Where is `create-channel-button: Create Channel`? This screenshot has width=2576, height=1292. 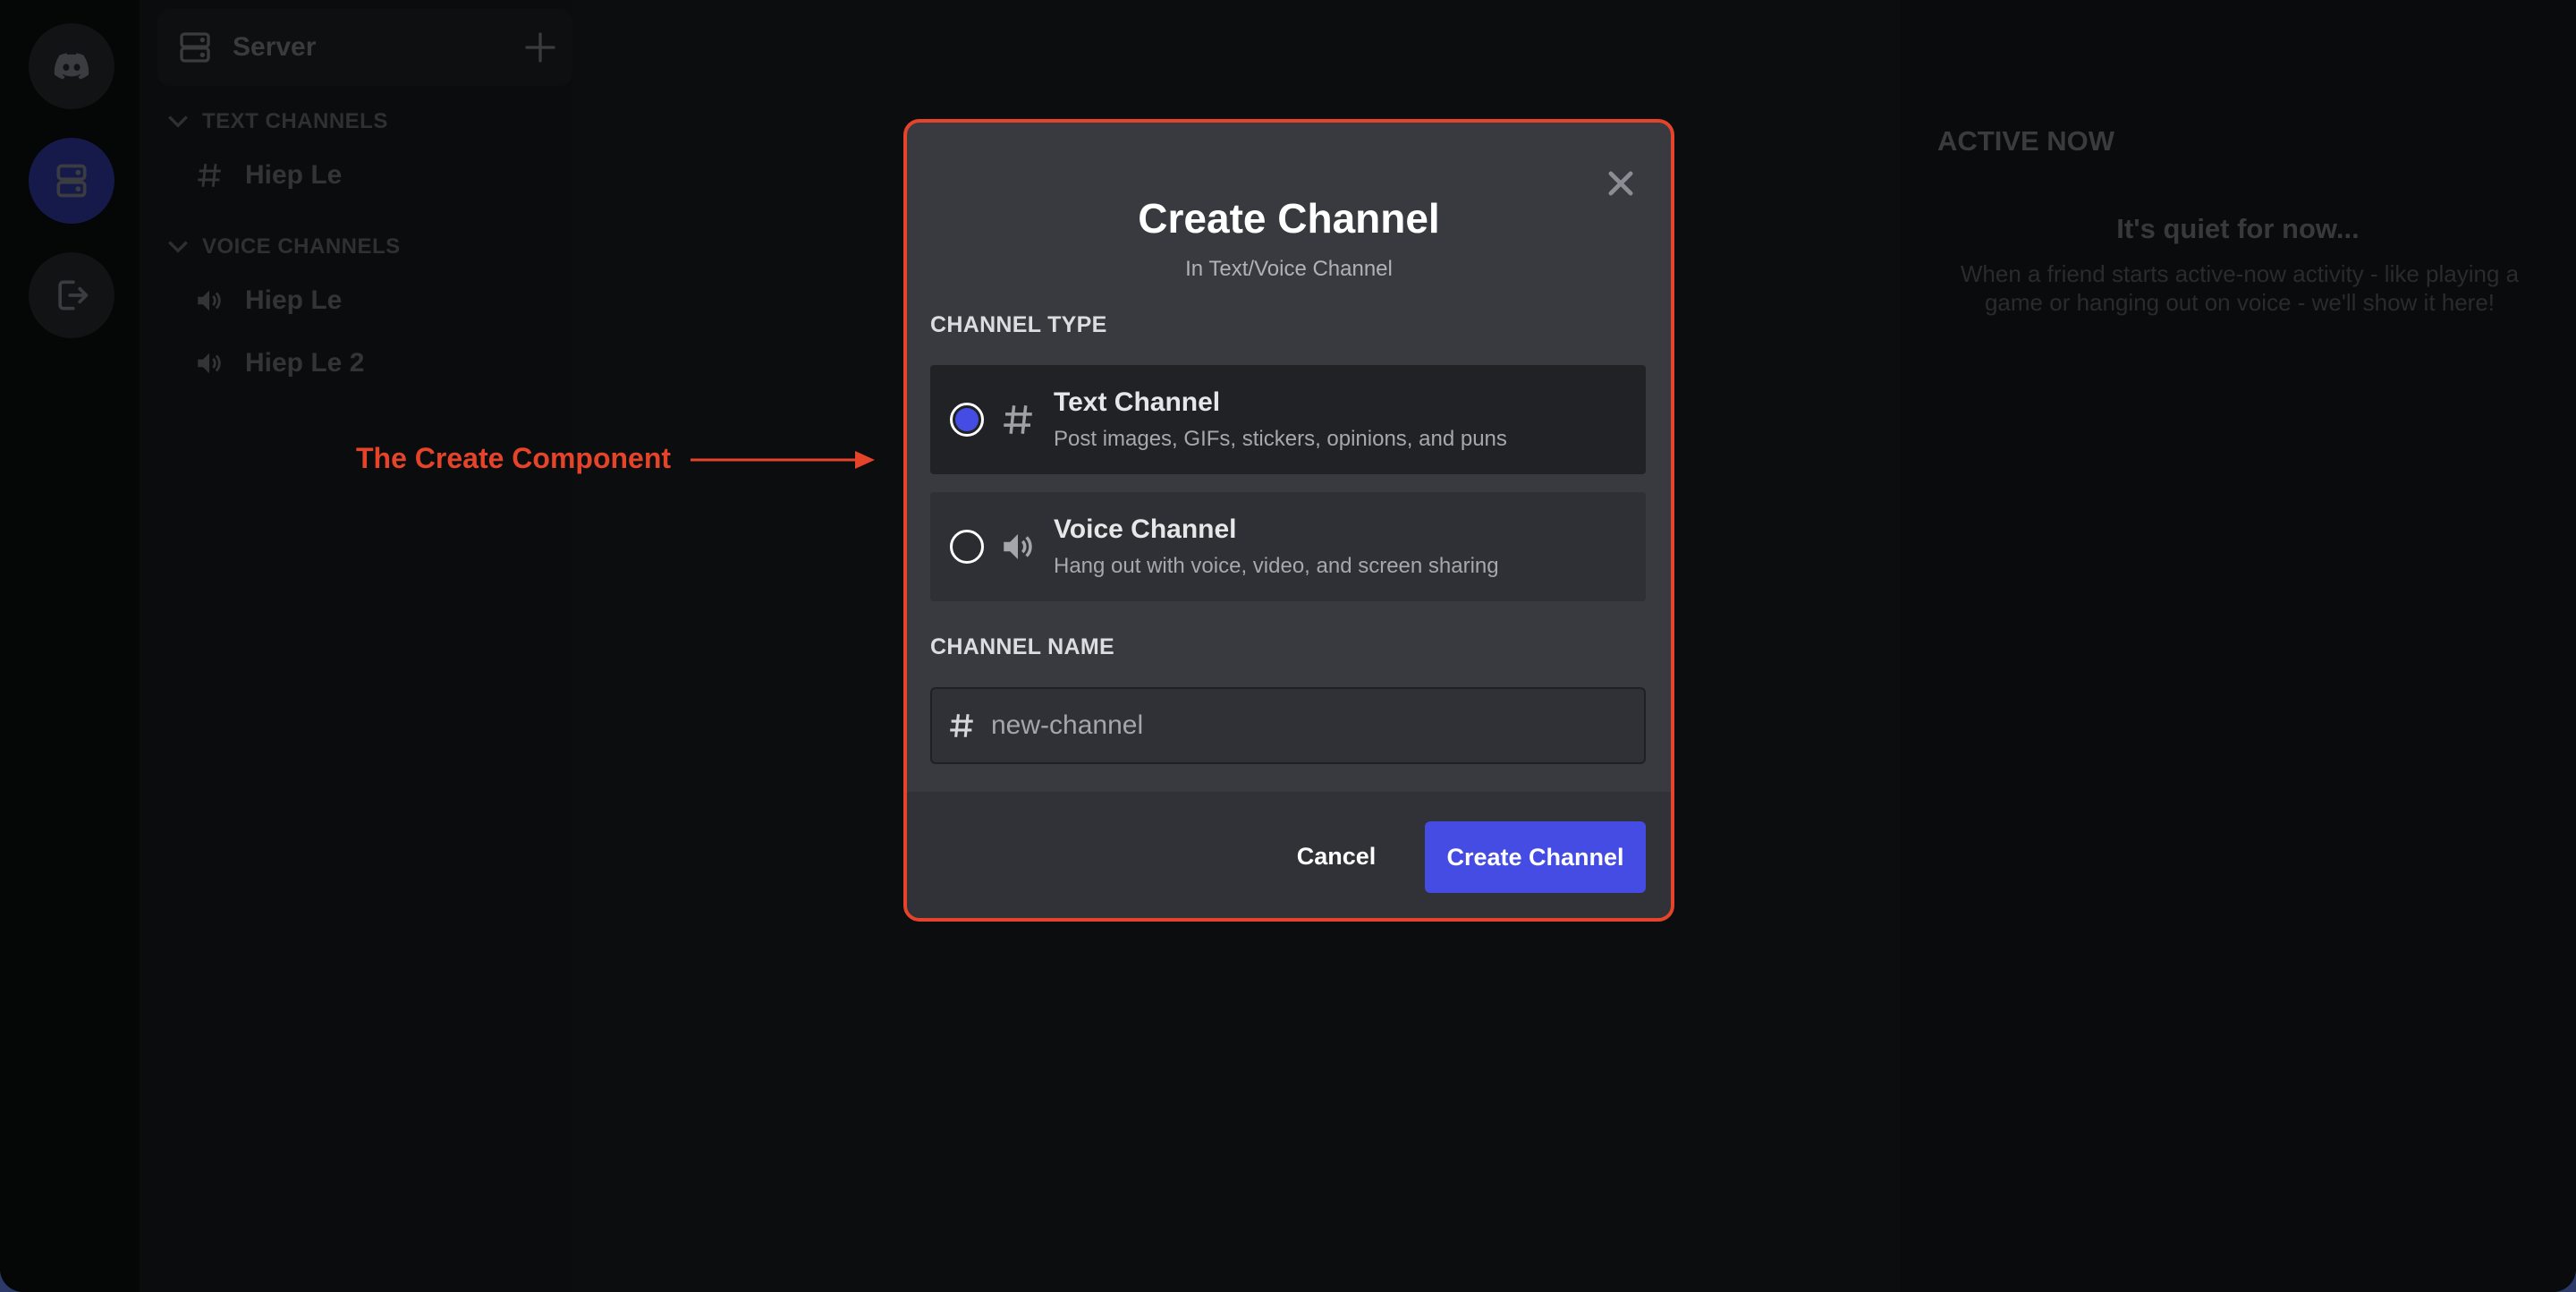
create-channel-button: Create Channel is located at coordinates (1535, 857).